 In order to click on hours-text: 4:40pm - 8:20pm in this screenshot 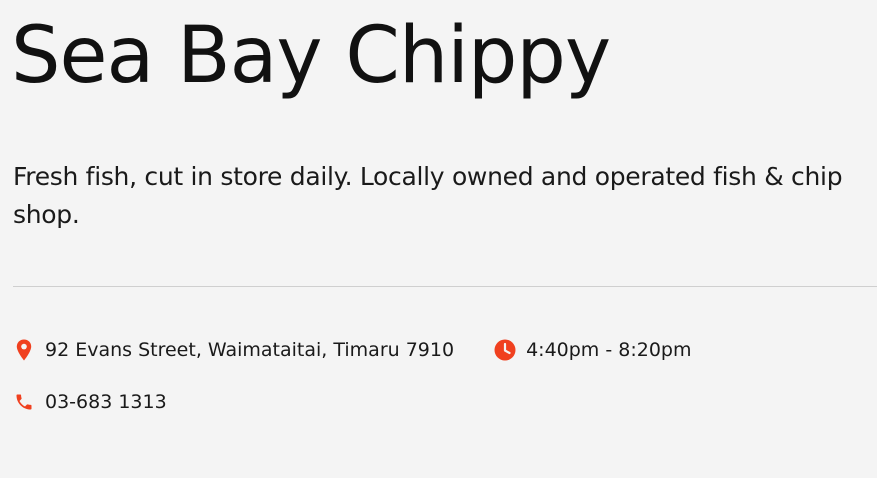, I will do `click(609, 350)`.